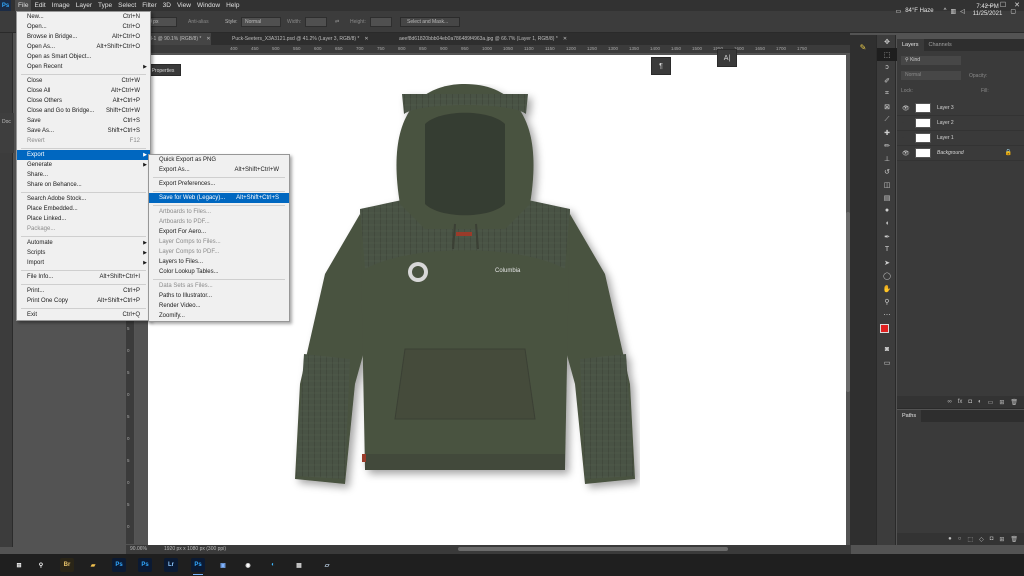 The width and height of the screenshot is (1024, 576). What do you see at coordinates (61, 5) in the screenshot?
I see `menu-image: Image` at bounding box center [61, 5].